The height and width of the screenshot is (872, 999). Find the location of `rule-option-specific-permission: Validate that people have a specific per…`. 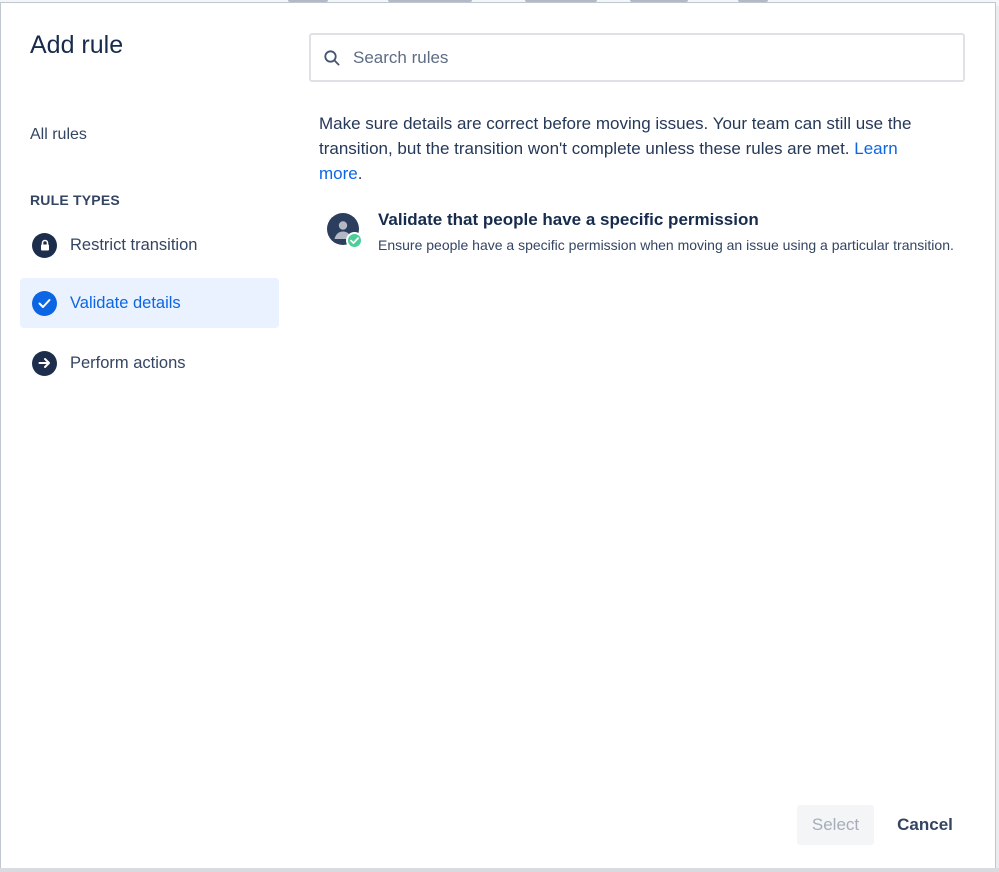

rule-option-specific-permission: Validate that people have a specific per… is located at coordinates (639, 233).